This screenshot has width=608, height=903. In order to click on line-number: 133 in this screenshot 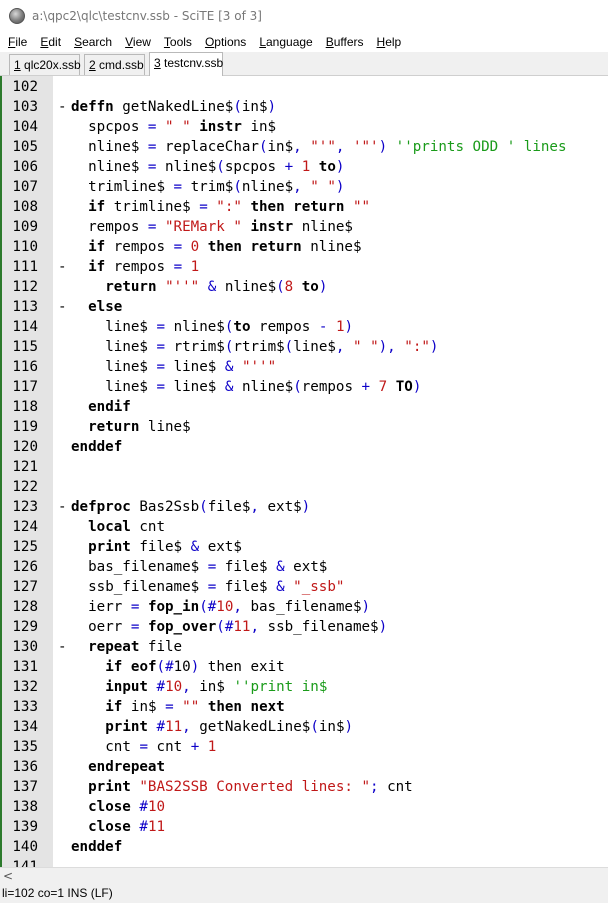, I will do `click(25, 707)`.